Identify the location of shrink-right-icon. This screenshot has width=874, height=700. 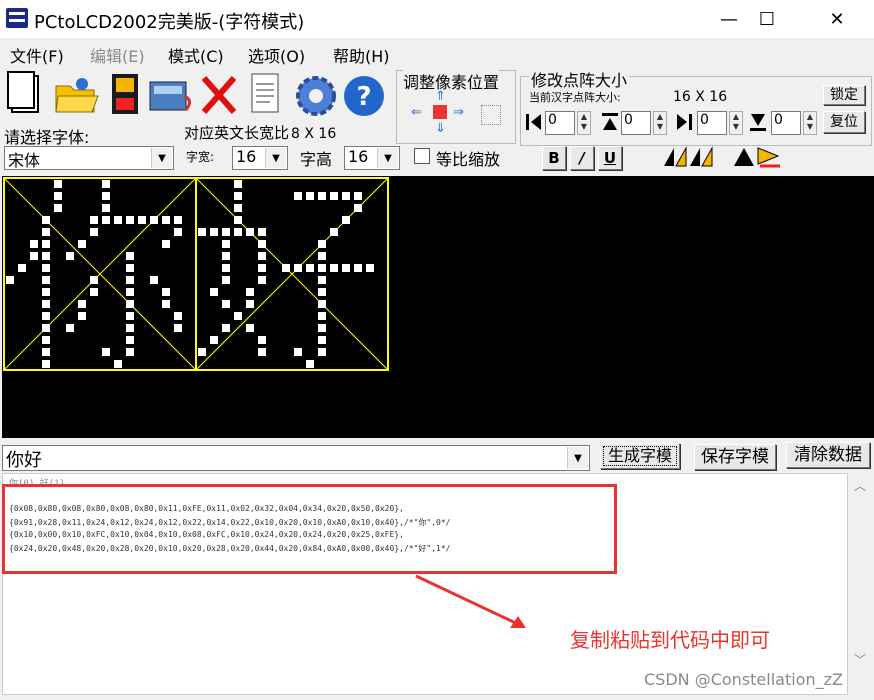
(684, 122).